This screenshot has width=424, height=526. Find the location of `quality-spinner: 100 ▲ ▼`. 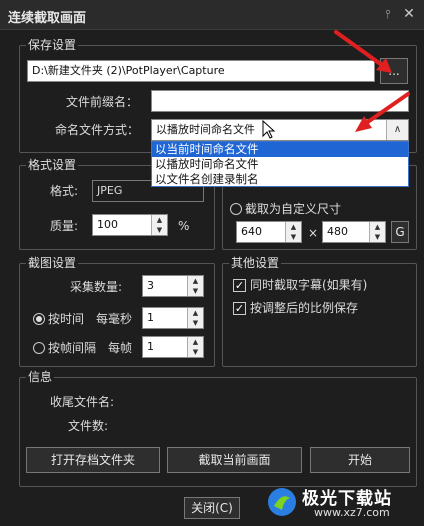

quality-spinner: 100 ▲ ▼ is located at coordinates (130, 225).